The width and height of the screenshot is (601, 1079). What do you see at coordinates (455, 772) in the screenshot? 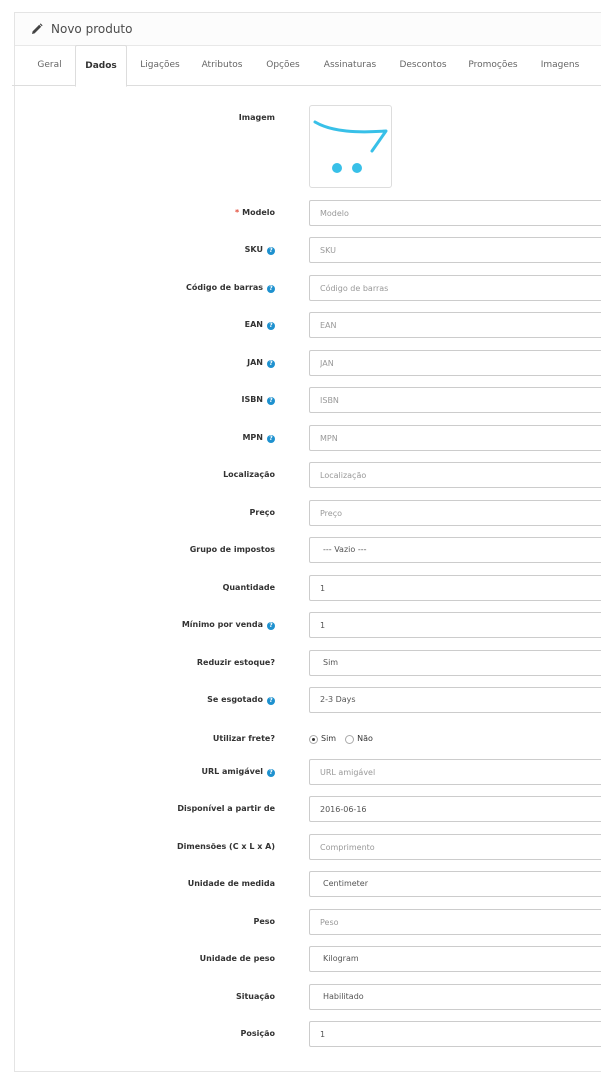
I see `seo-url-input` at bounding box center [455, 772].